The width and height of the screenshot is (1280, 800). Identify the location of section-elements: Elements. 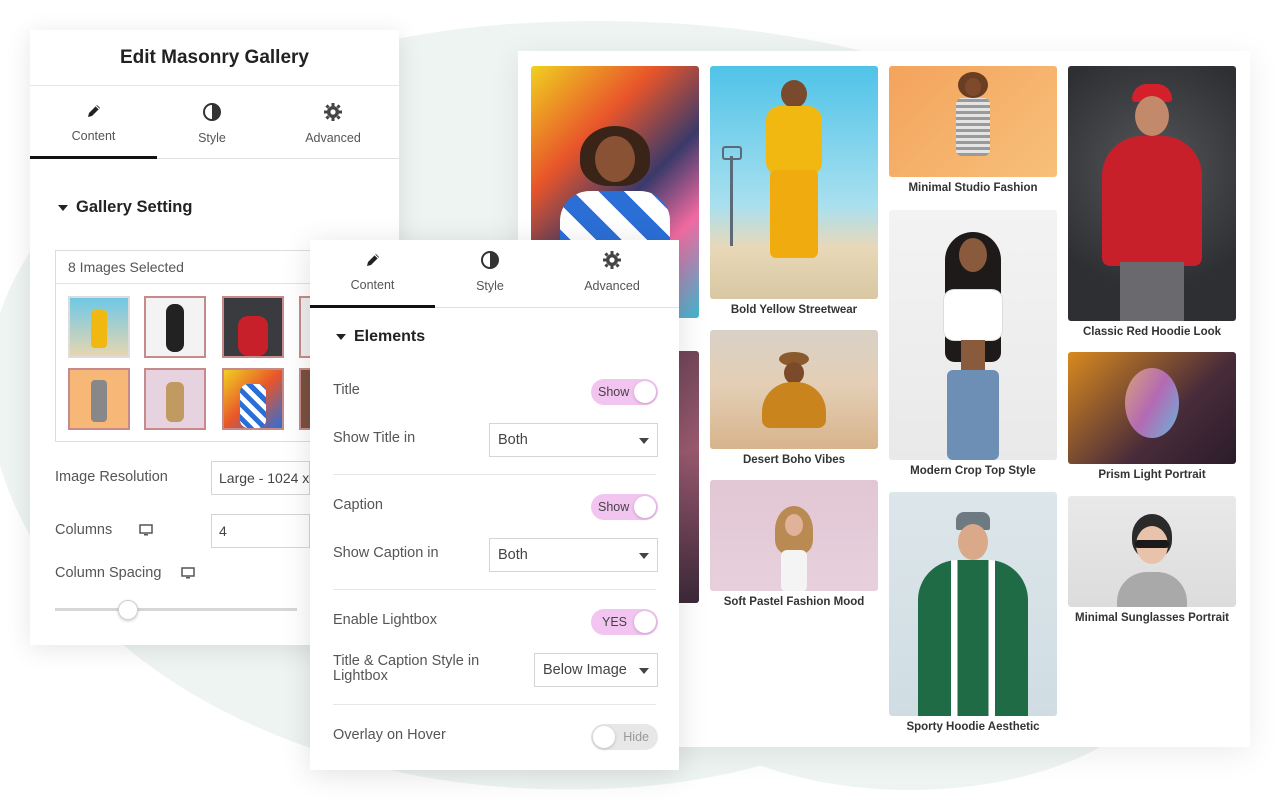
(380, 337).